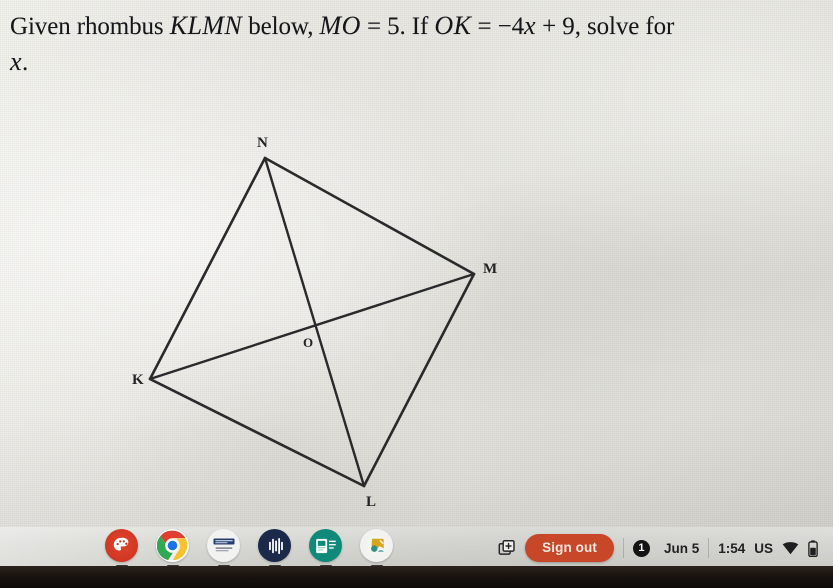 The image size is (833, 588). Describe the element at coordinates (641, 548) in the screenshot. I see `notification-count-badge: 1` at that location.